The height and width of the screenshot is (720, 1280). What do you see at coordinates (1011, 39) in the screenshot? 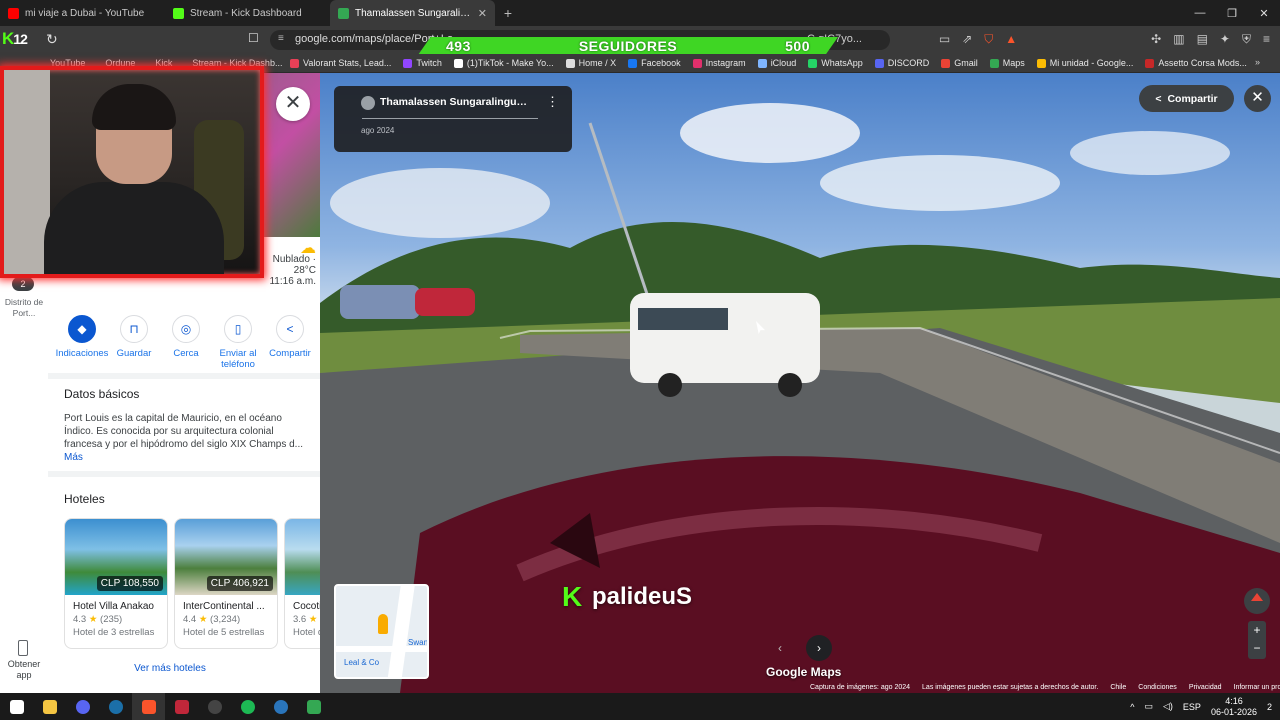
I see `brave-rewards-icon: ▲` at bounding box center [1011, 39].